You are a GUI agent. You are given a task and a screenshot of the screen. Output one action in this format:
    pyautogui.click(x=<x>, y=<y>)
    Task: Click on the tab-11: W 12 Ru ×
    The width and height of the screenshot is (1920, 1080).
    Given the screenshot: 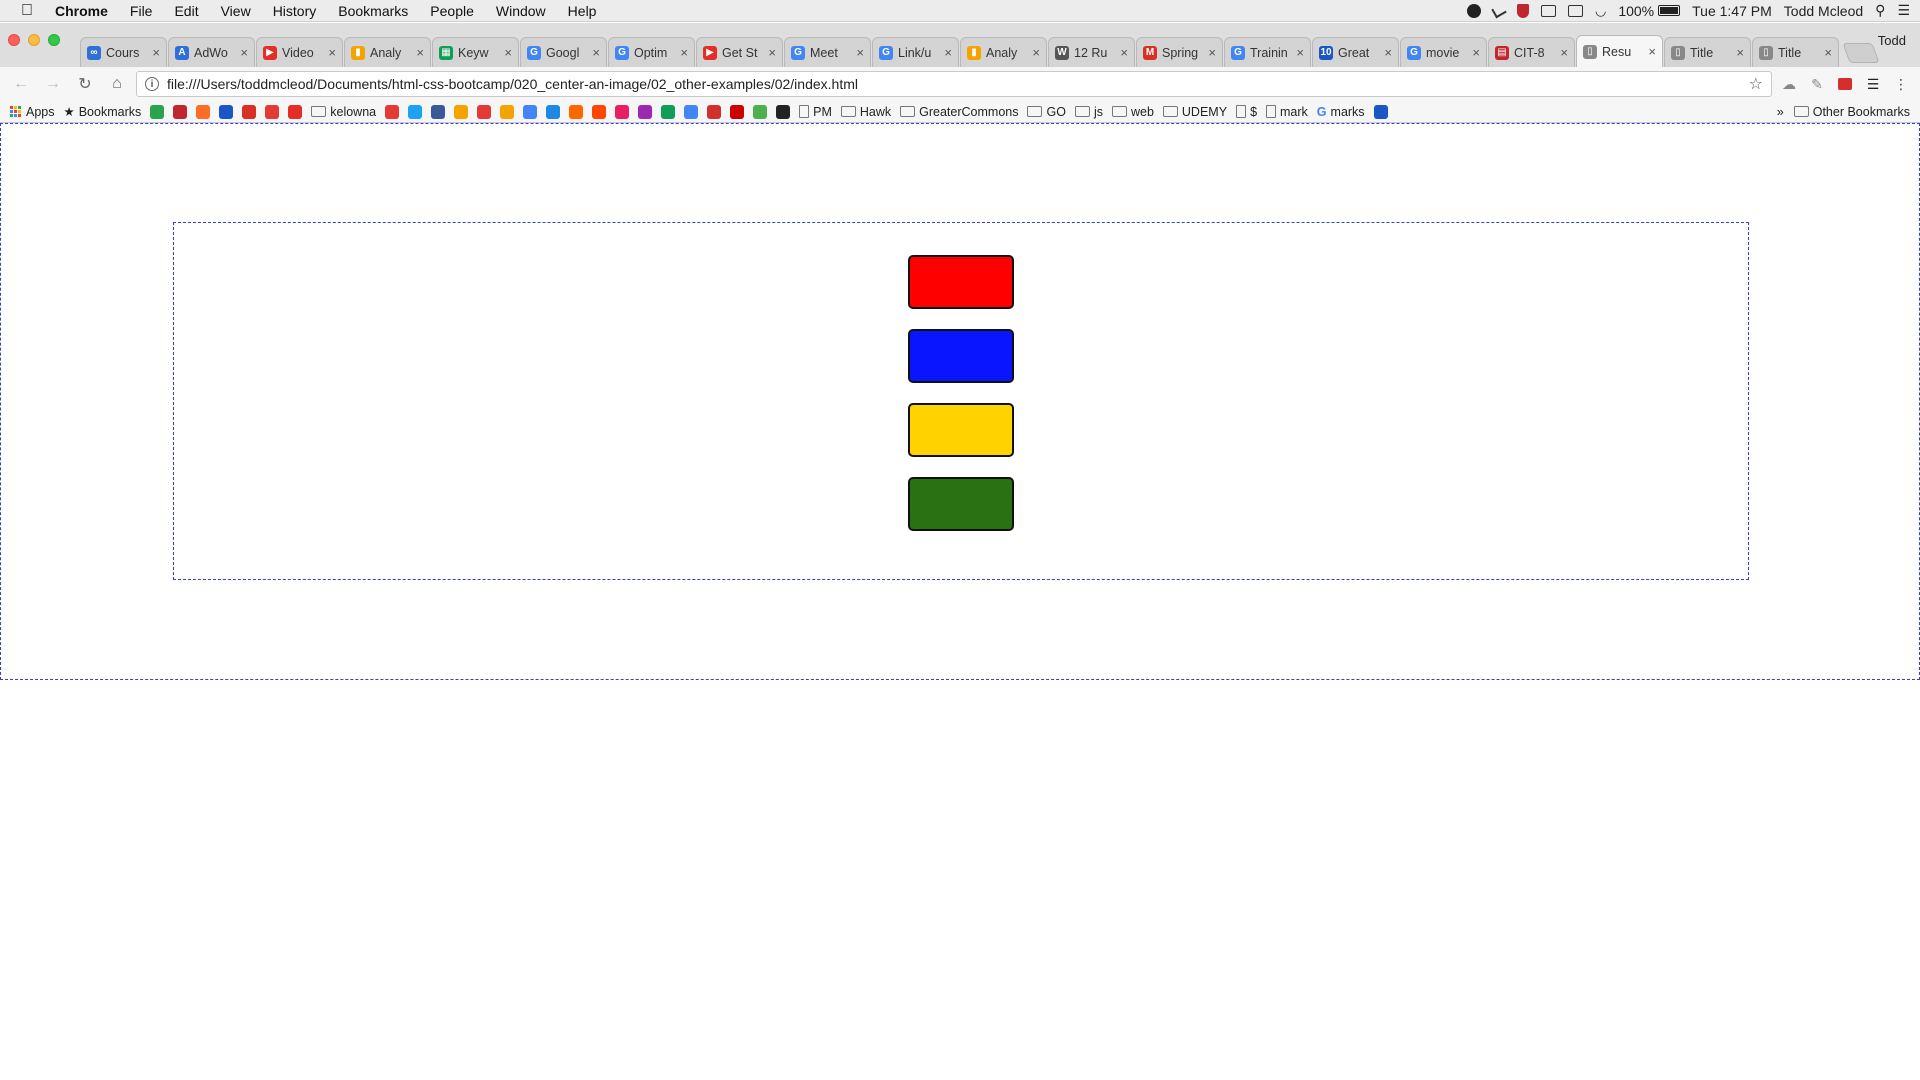 What is the action you would take?
    pyautogui.click(x=1091, y=52)
    